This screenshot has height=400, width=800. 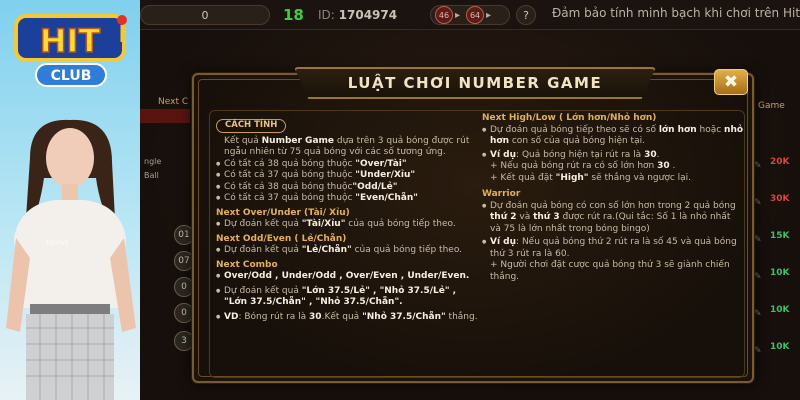 I want to click on heading-warrior: Warrior, so click(x=501, y=194).